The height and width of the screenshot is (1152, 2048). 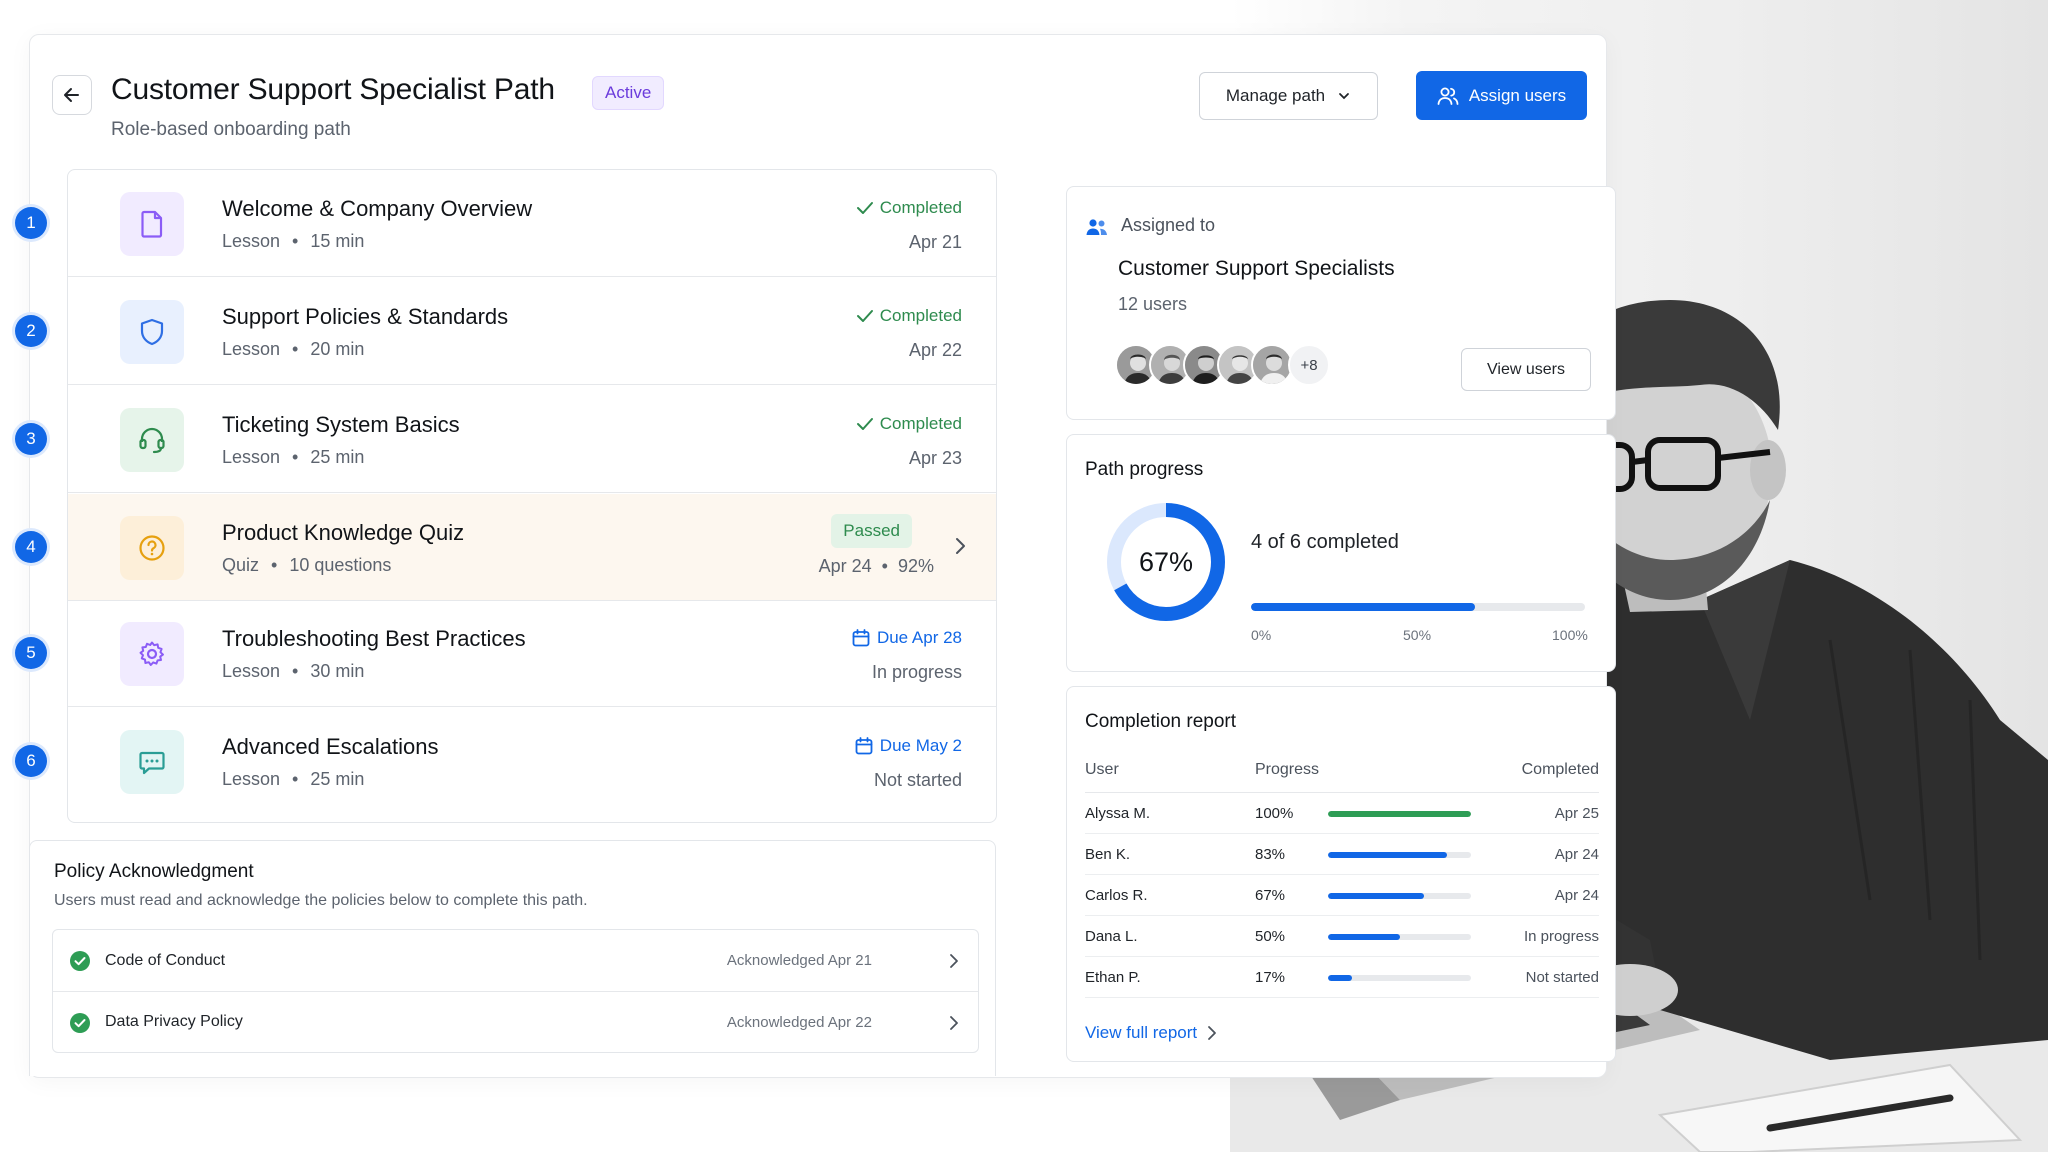 What do you see at coordinates (845, 566) in the screenshot?
I see `step-date: Apr 24` at bounding box center [845, 566].